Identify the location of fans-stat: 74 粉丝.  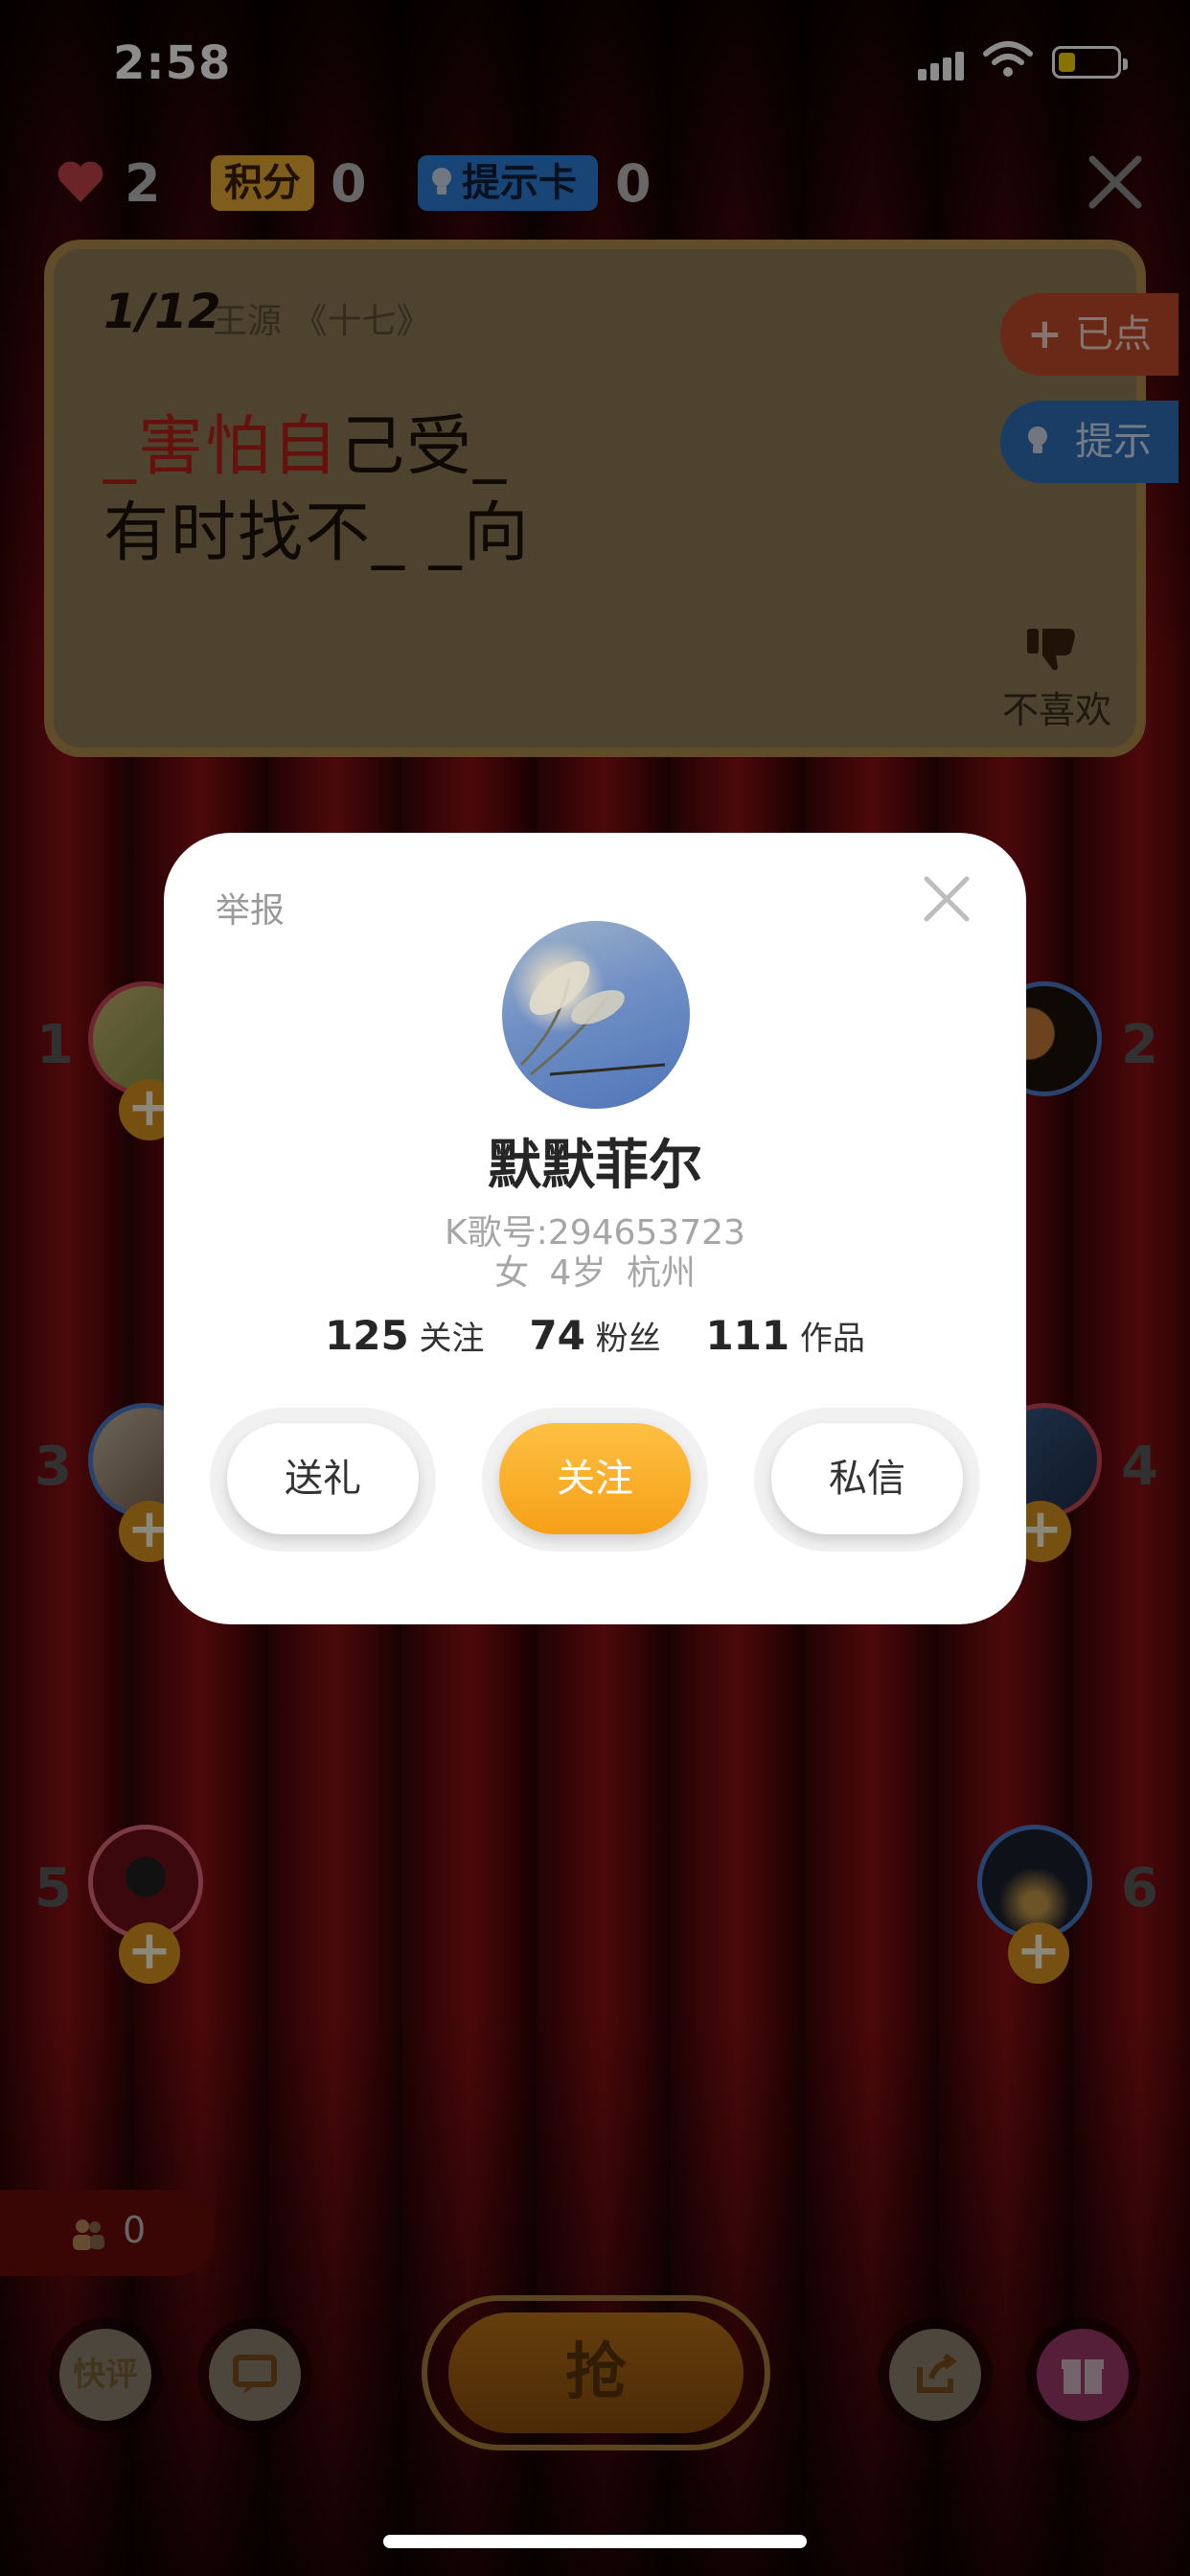
(594, 1335).